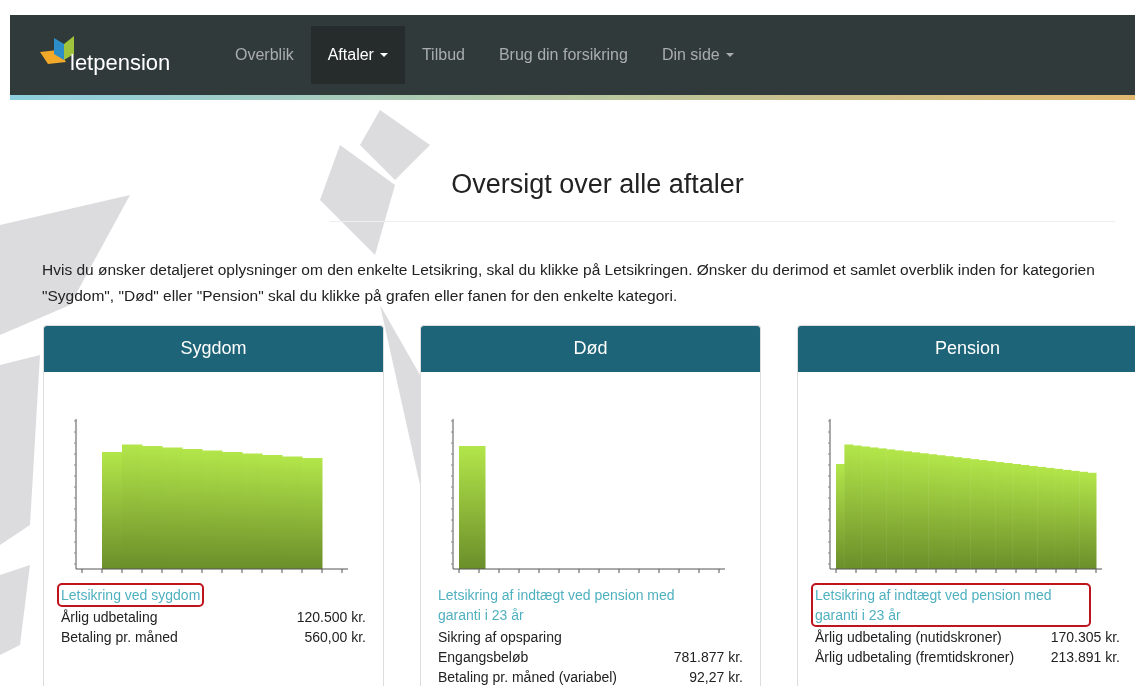  I want to click on row-label: Engangsbeløb, so click(483, 657).